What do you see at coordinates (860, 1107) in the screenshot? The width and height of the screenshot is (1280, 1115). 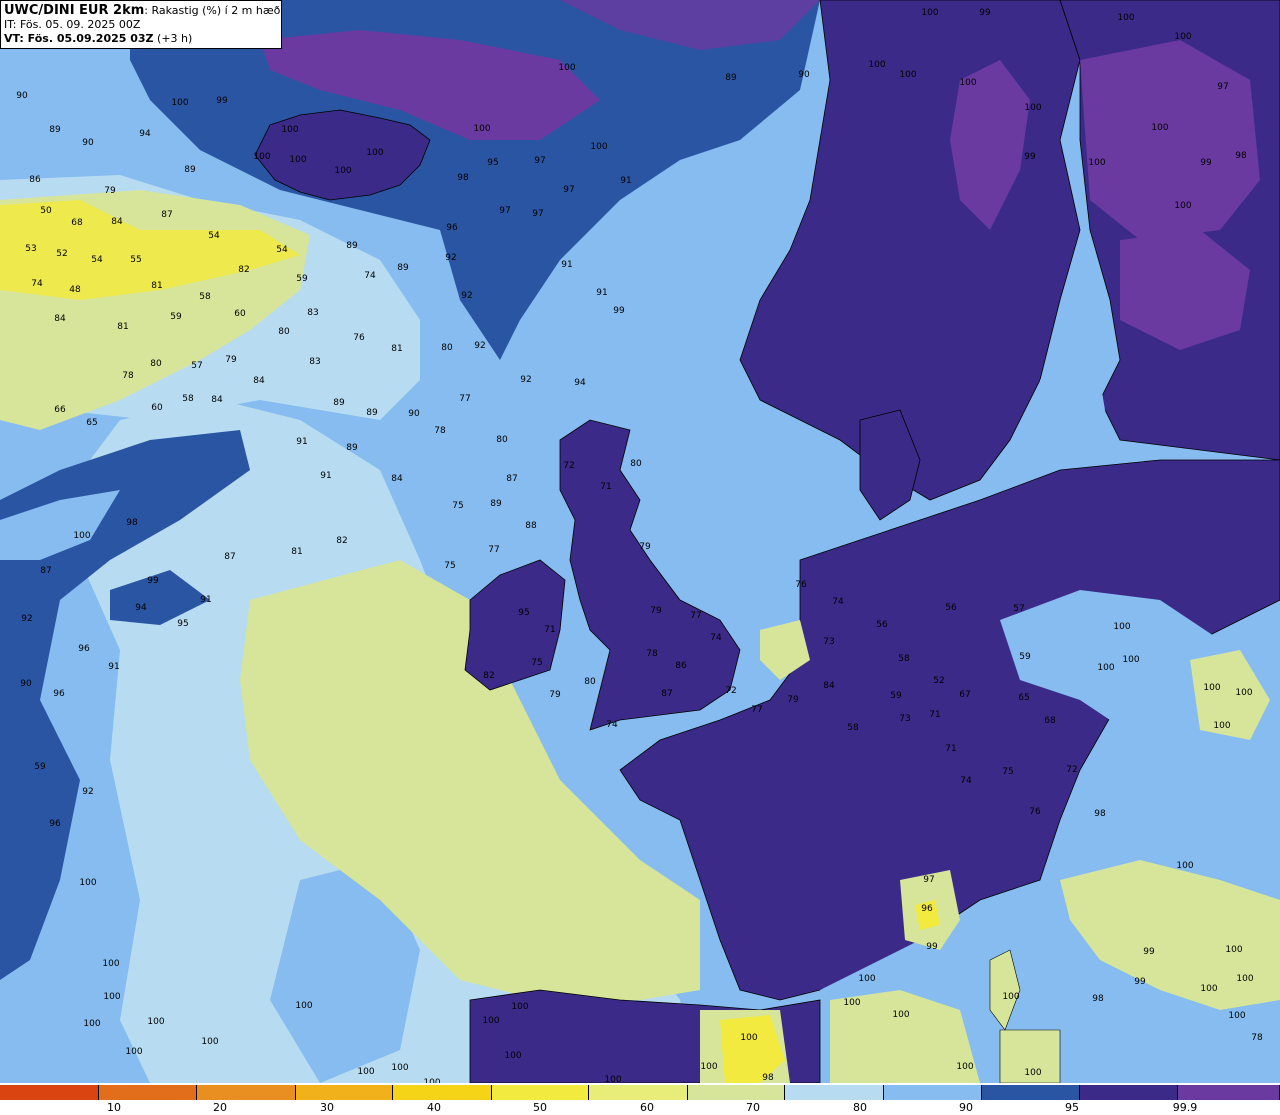 I see `legend-tick: 80` at bounding box center [860, 1107].